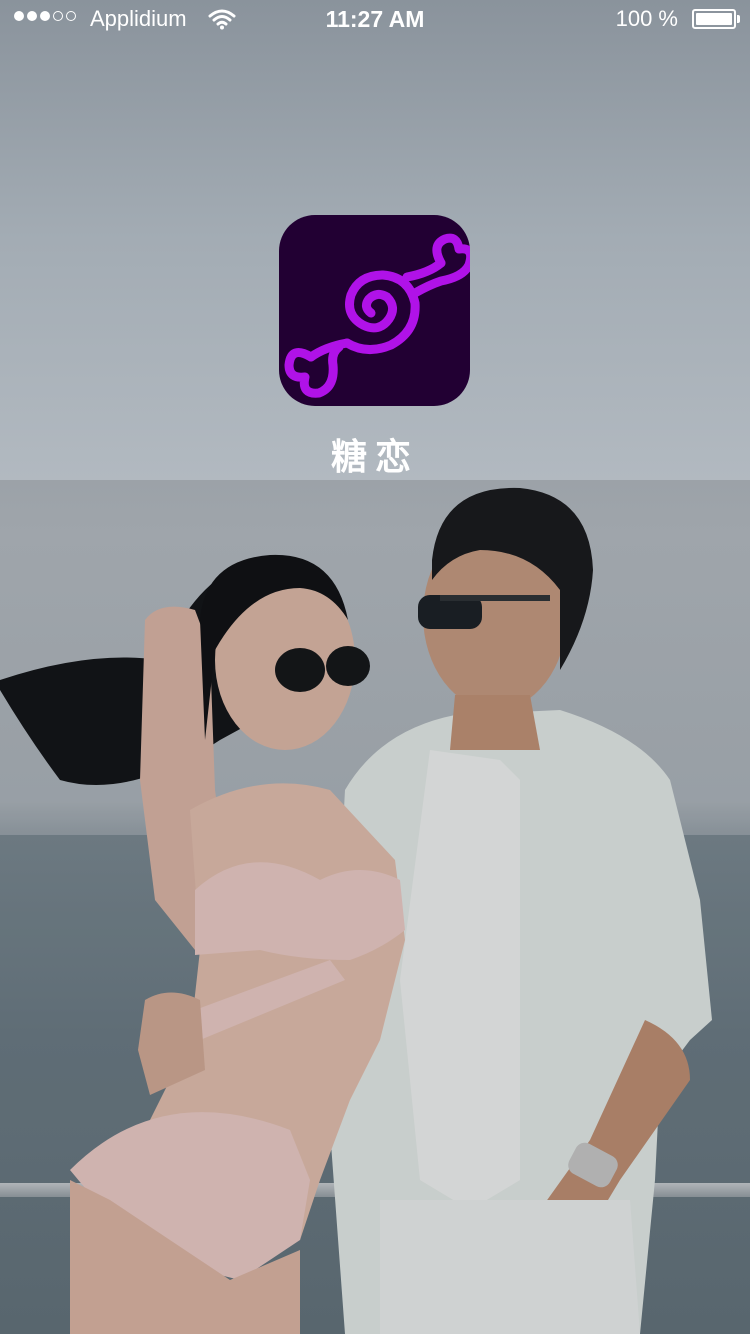  Describe the element at coordinates (646, 18) in the screenshot. I see `battery-percent: 100 %` at that location.